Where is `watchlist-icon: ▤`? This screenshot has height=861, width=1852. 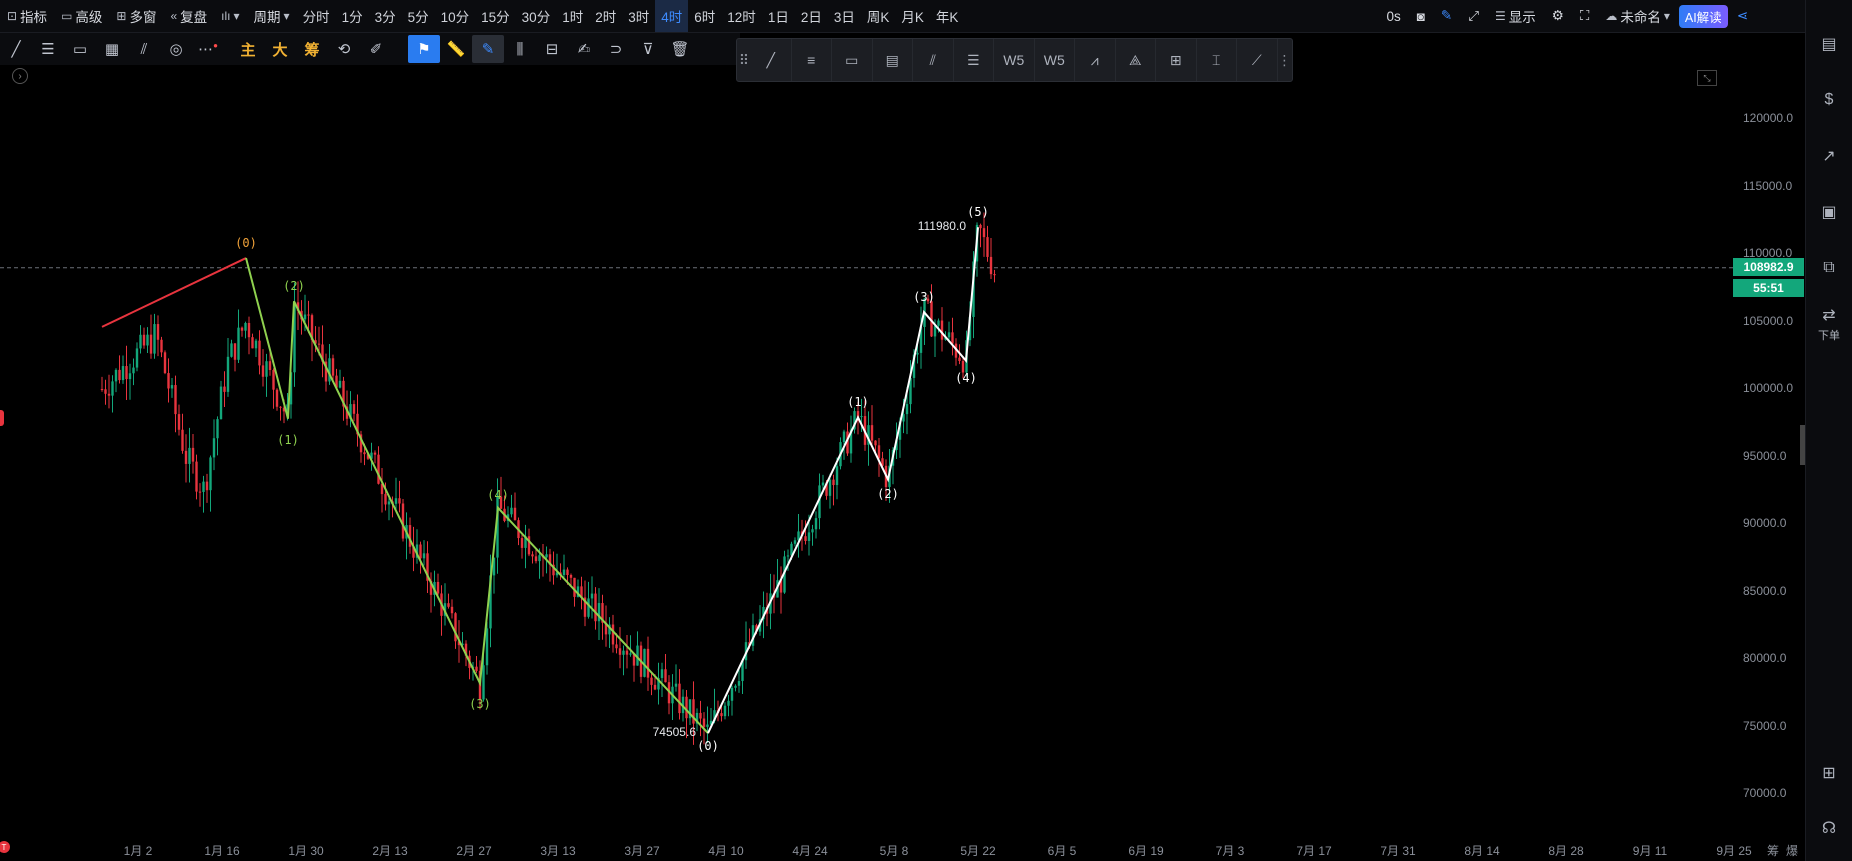 watchlist-icon: ▤ is located at coordinates (1829, 44).